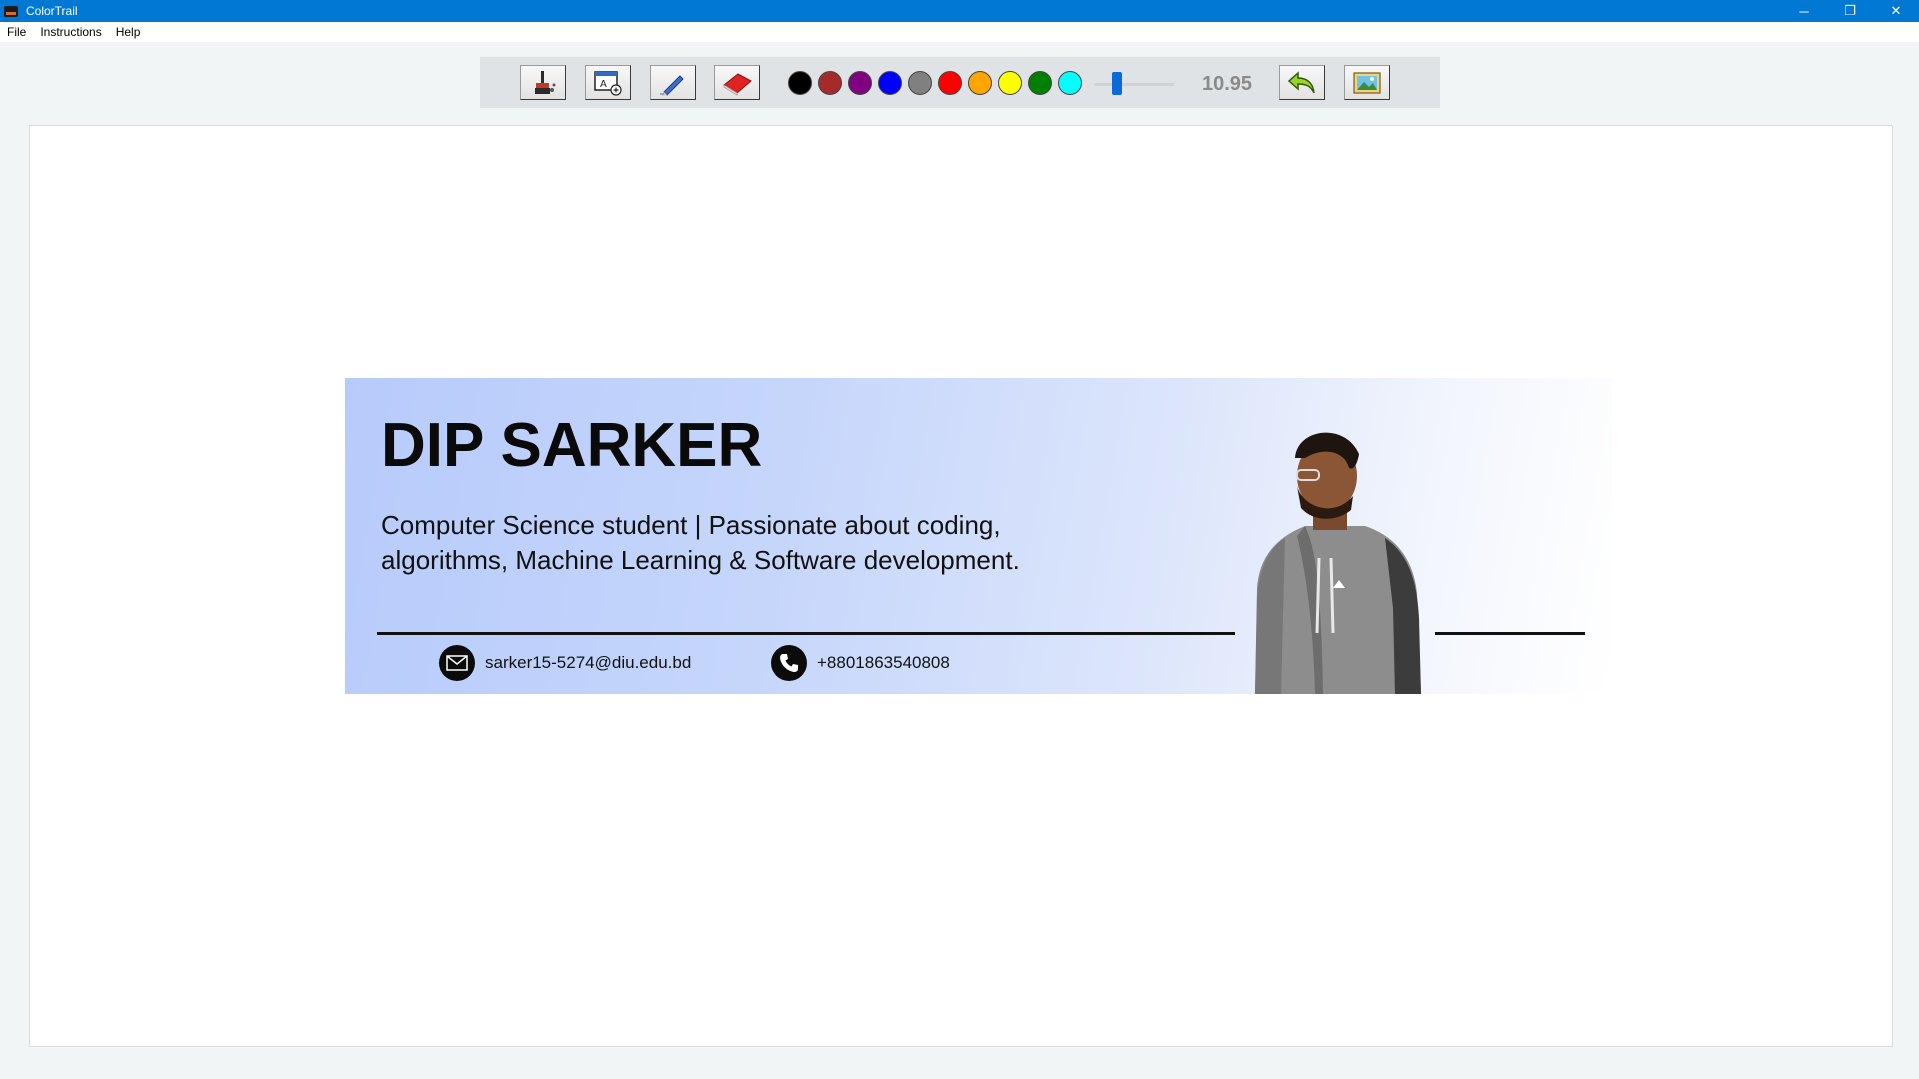 The height and width of the screenshot is (1079, 1919). What do you see at coordinates (980, 83) in the screenshot?
I see `color-swatch-orange` at bounding box center [980, 83].